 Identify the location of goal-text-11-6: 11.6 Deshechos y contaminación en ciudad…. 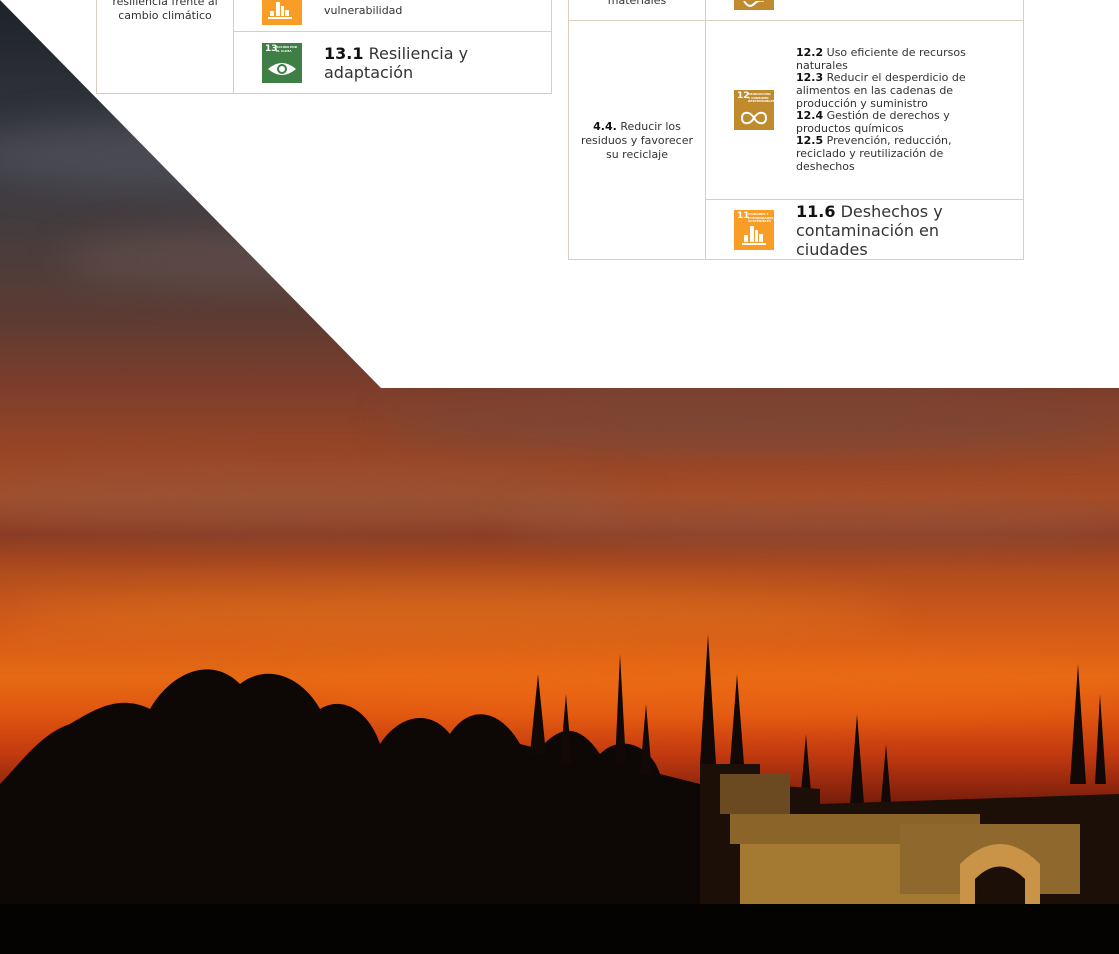
(869, 230).